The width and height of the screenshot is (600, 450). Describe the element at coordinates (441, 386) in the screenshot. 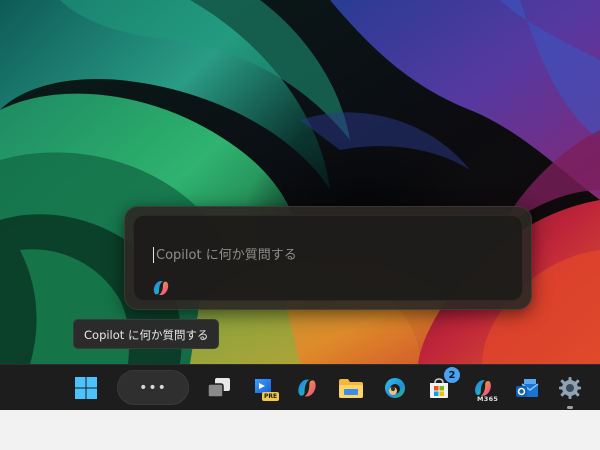

I see `store-button: 2` at that location.